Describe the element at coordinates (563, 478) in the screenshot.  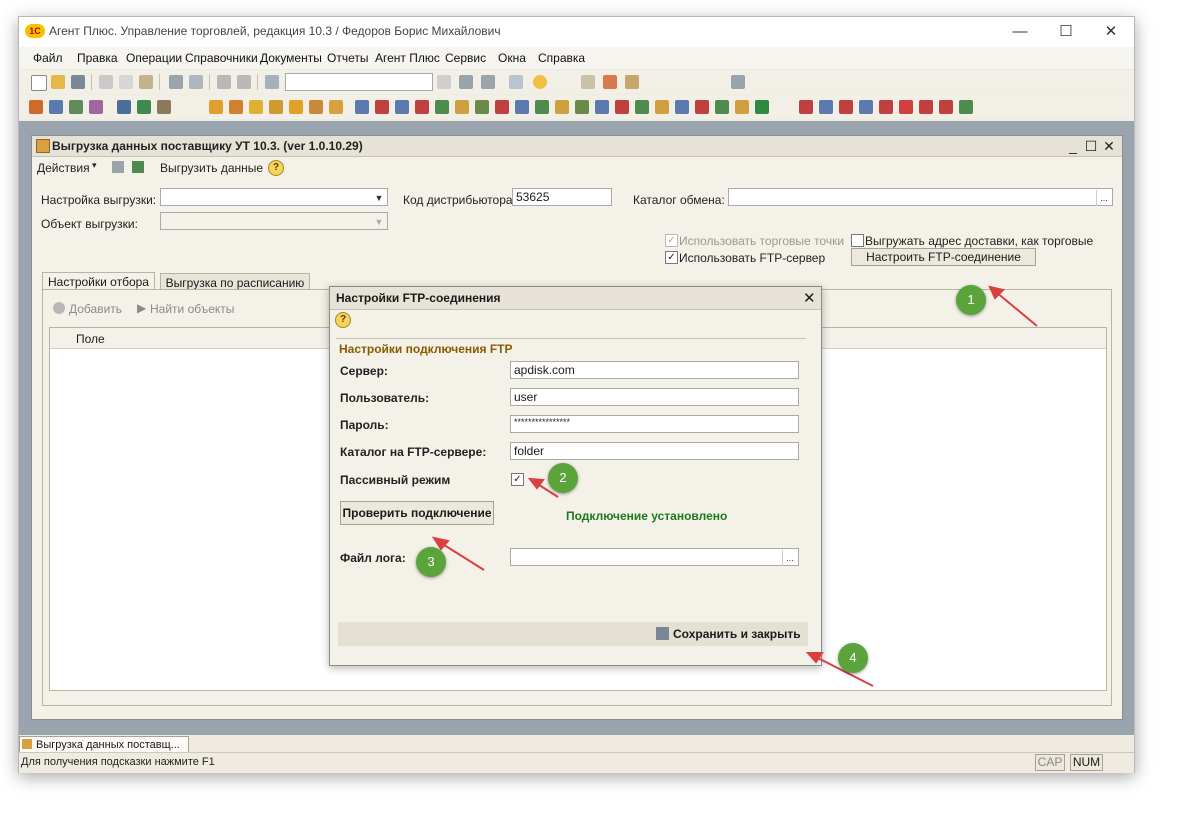
I see `step-marker-2: 2` at that location.